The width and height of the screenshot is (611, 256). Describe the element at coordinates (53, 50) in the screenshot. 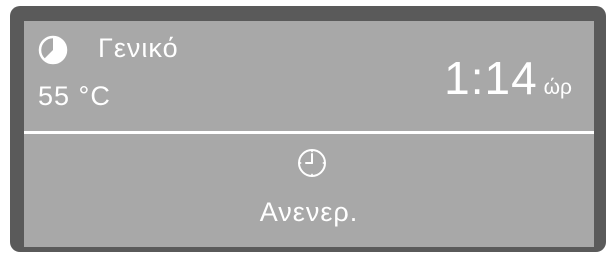

I see `program-pie-icon` at that location.